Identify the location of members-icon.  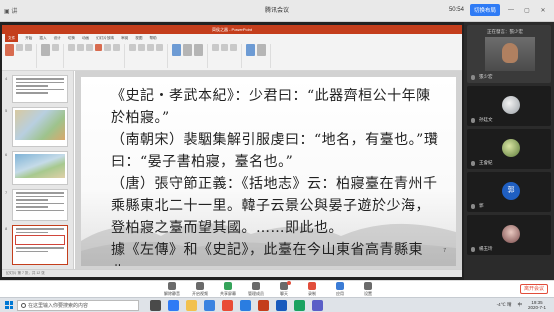
(256, 286).